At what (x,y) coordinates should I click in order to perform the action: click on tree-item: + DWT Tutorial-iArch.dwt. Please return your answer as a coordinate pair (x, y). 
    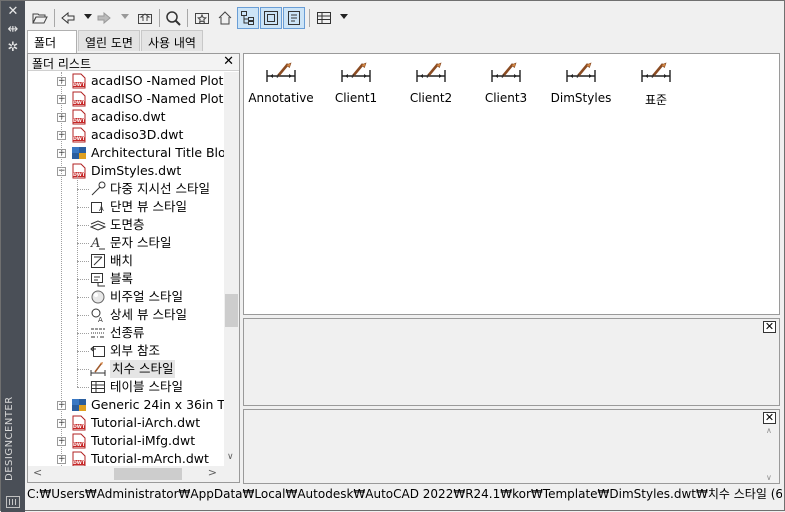
    Looking at the image, I should click on (126, 423).